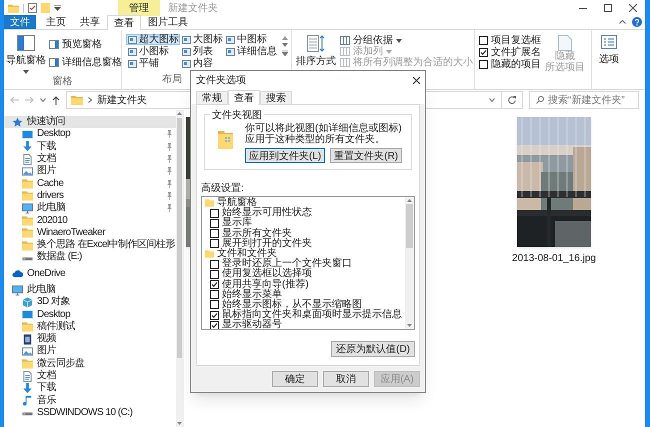 Image resolution: width=650 pixels, height=427 pixels. I want to click on checkbox-label: 使用共享向导(推荐), so click(265, 285).